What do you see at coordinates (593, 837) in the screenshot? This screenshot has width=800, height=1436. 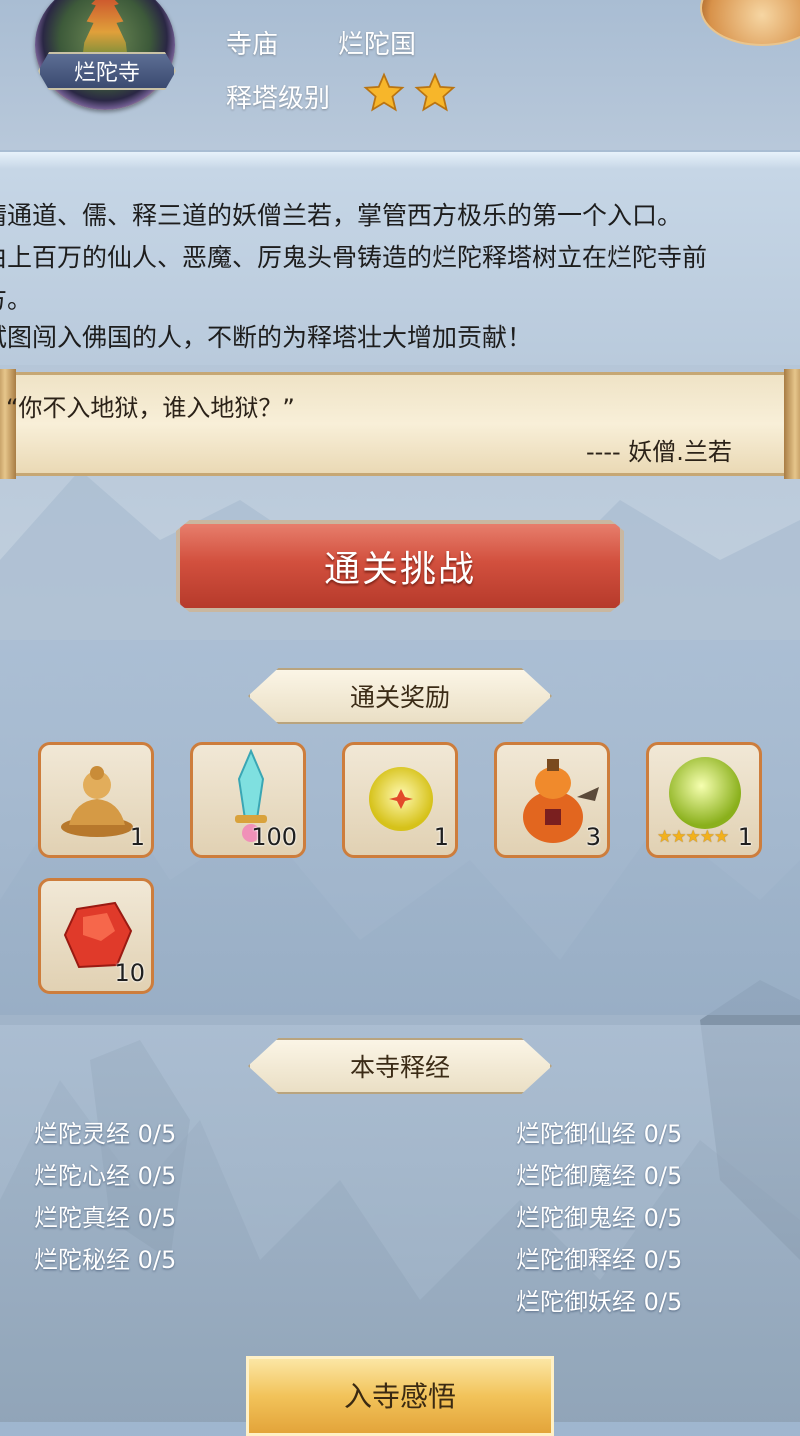 I see `reward-count: 3` at bounding box center [593, 837].